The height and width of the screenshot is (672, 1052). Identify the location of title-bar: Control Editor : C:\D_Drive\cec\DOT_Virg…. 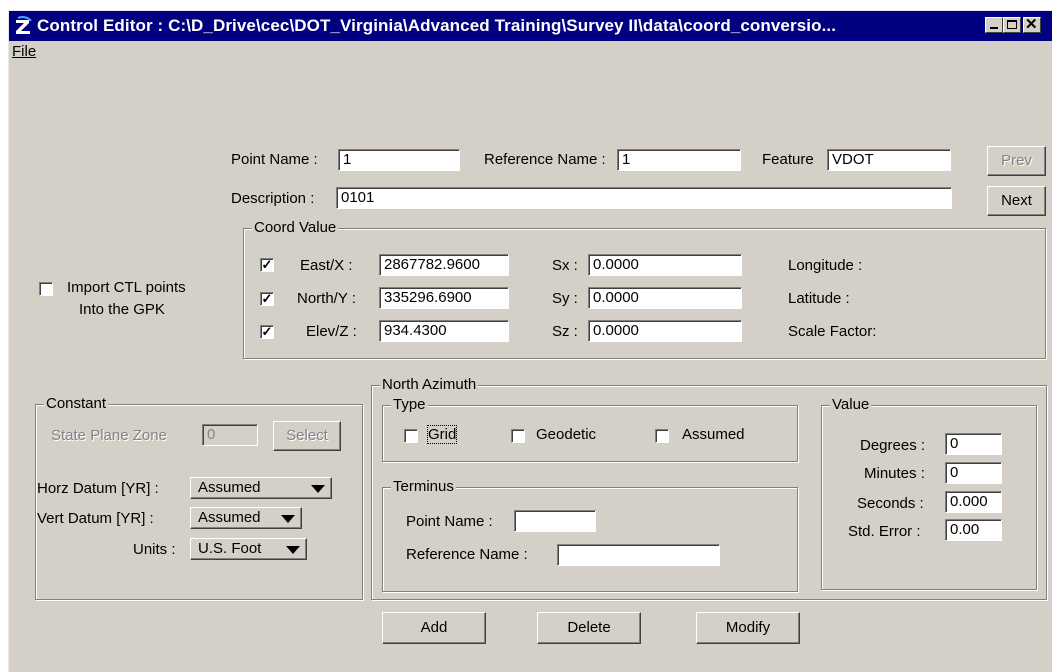
(530, 26).